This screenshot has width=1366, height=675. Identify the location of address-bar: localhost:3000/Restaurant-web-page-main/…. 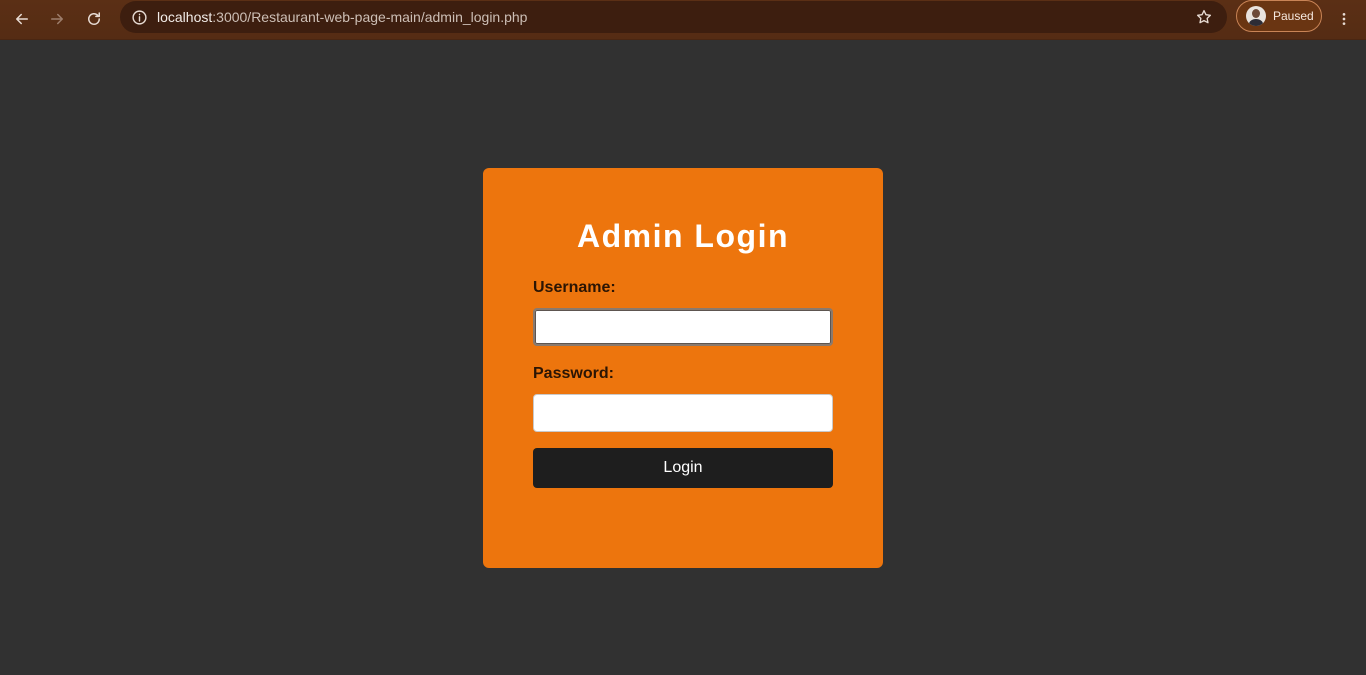
(673, 17).